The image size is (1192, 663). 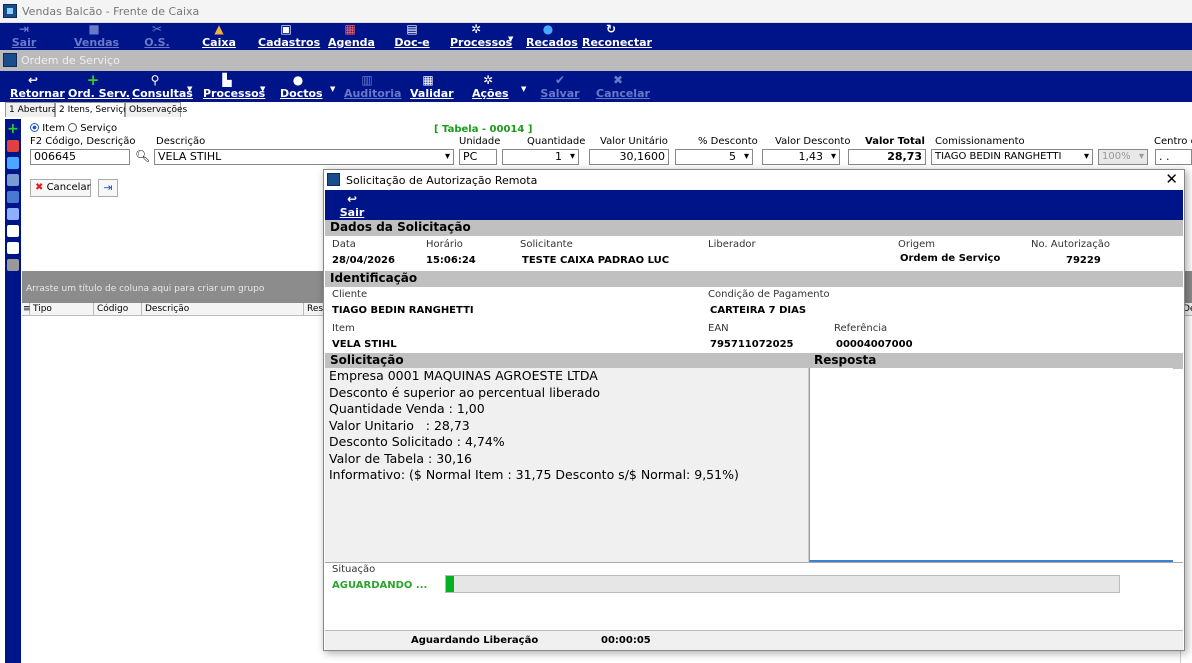 What do you see at coordinates (13, 180) in the screenshot?
I see `move-item-icon` at bounding box center [13, 180].